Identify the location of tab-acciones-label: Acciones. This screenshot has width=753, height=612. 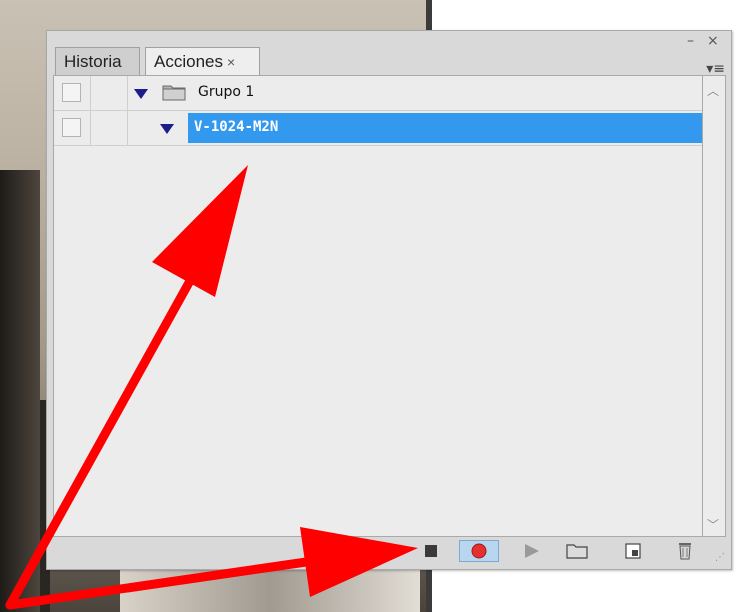
(188, 61).